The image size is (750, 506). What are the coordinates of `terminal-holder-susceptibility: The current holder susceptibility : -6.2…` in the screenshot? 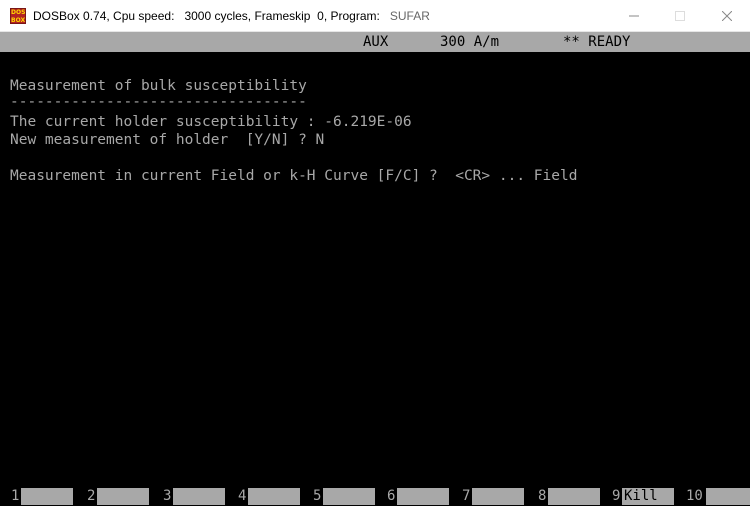 It's located at (211, 122).